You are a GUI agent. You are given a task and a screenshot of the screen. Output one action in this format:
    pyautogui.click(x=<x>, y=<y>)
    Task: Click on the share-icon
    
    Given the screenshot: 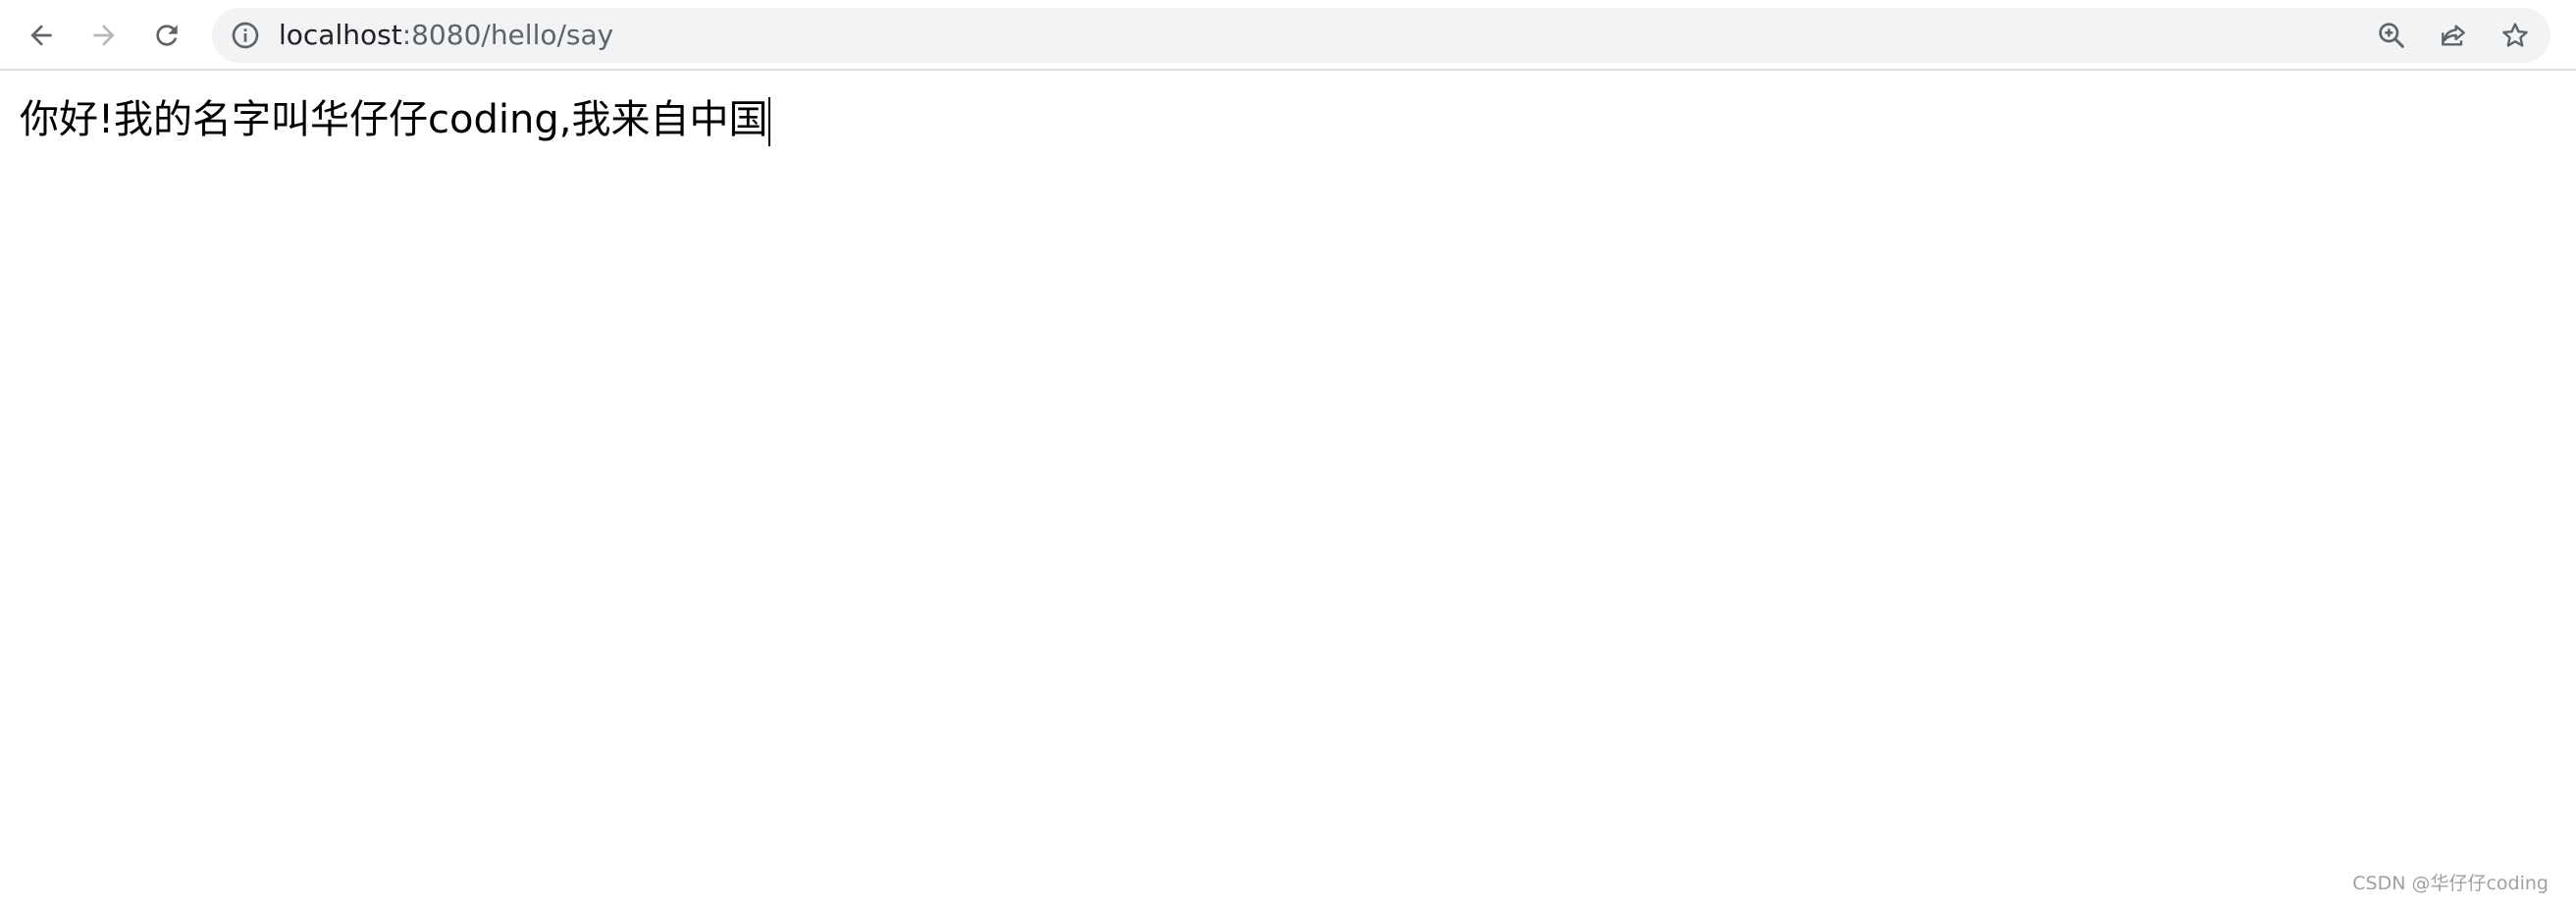 What is the action you would take?
    pyautogui.click(x=2453, y=36)
    